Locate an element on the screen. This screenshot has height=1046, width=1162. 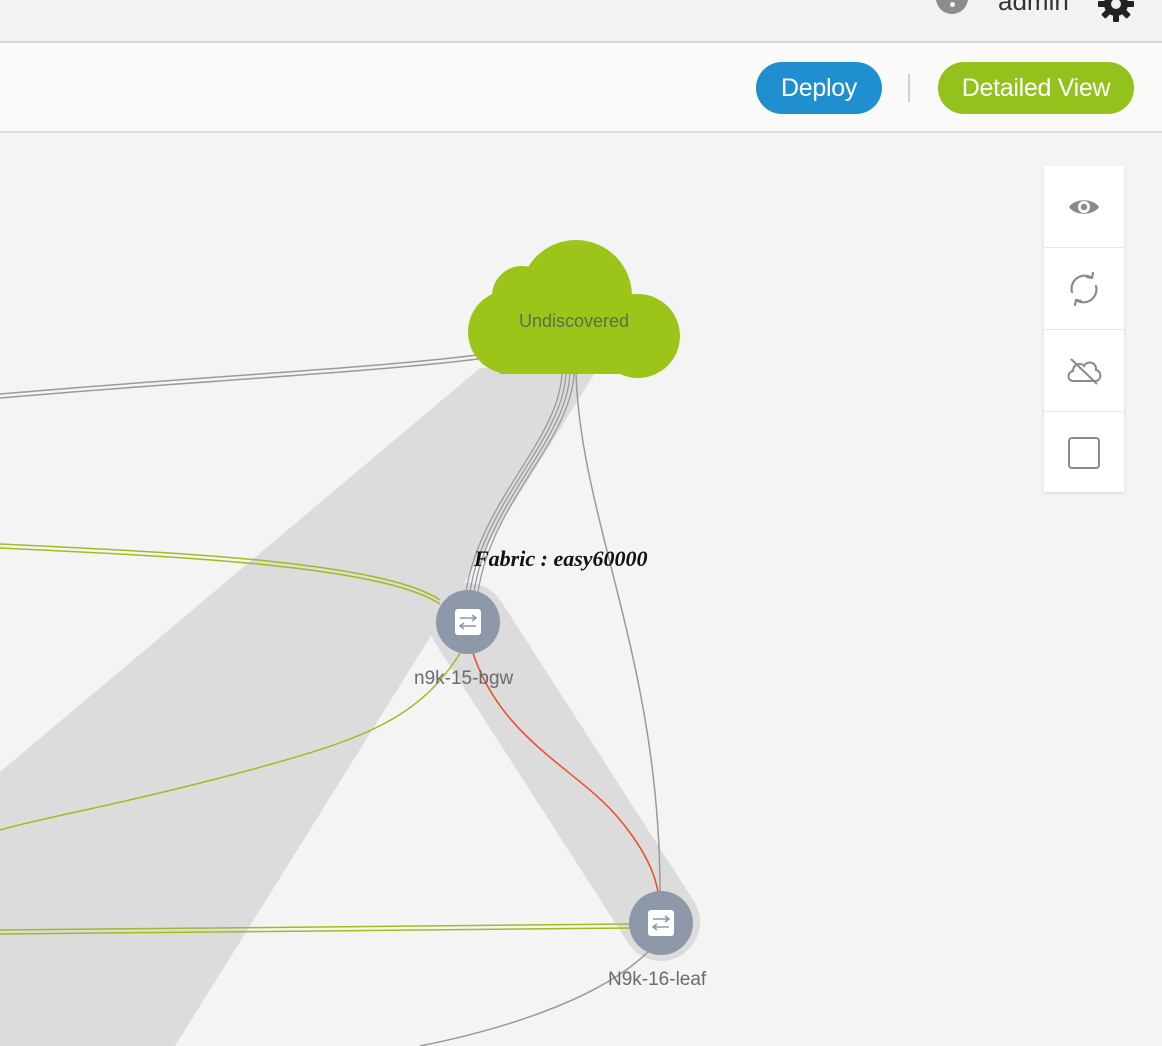
eye-icon is located at coordinates (1084, 206).